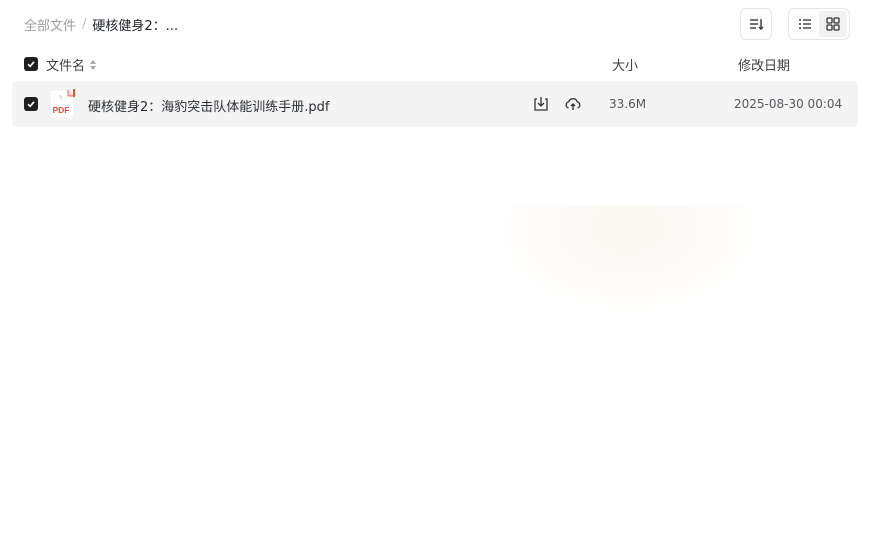 The height and width of the screenshot is (538, 874). What do you see at coordinates (208, 105) in the screenshot?
I see `file-name: 硬核健身2：海豹突击队体能训练手册.pdf` at bounding box center [208, 105].